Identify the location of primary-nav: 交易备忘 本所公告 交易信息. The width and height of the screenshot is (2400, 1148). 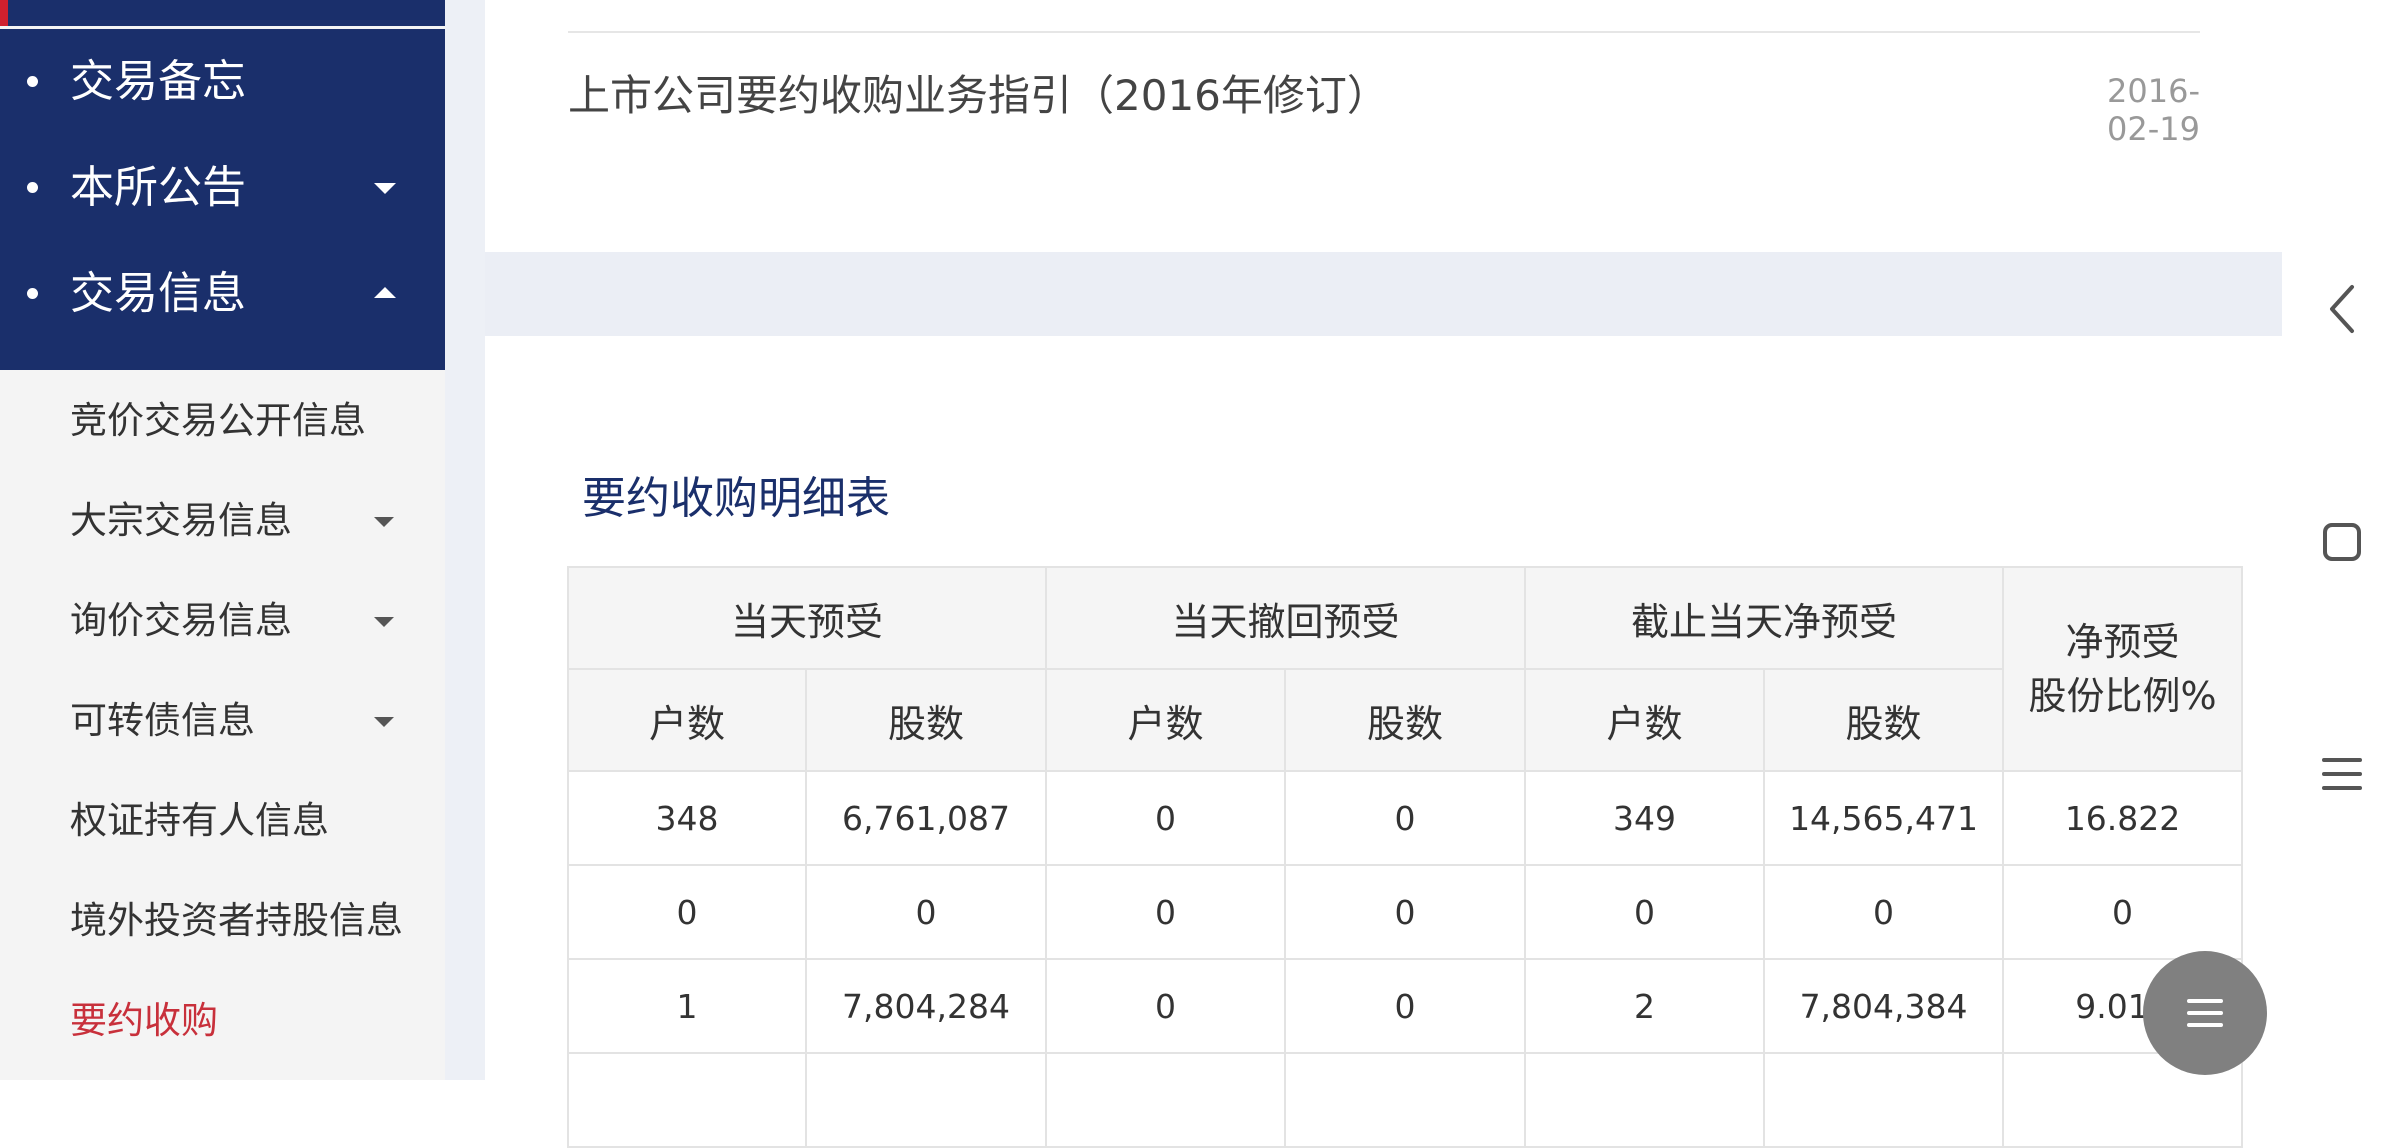
(222, 199).